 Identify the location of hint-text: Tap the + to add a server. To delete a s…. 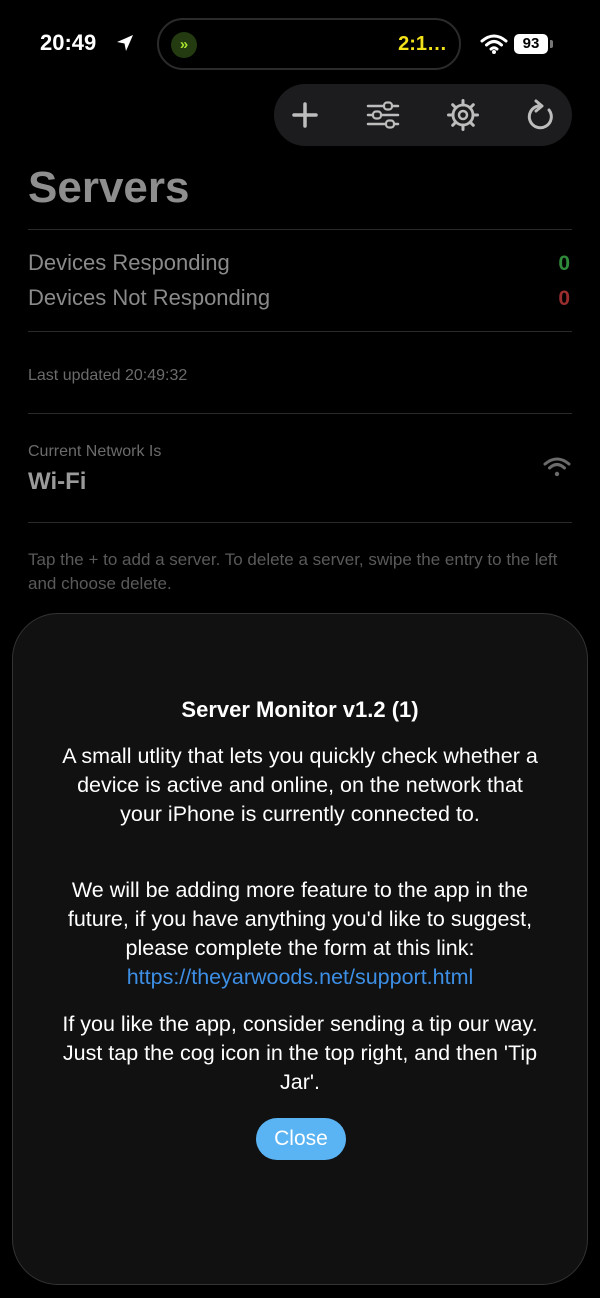
(293, 571).